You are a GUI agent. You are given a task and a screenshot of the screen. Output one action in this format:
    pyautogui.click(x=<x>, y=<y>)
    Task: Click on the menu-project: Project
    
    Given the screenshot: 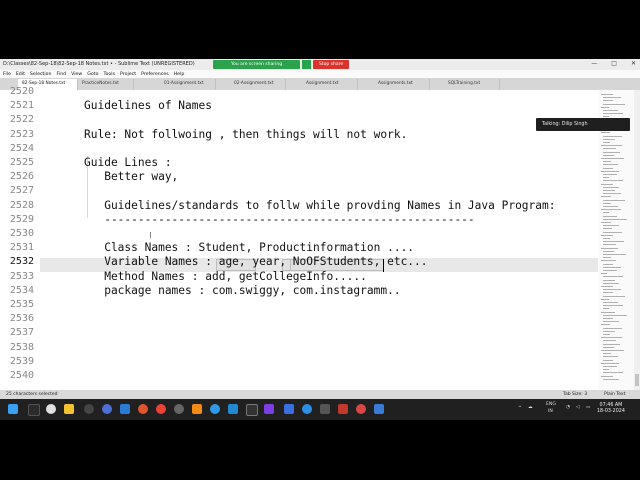 What is the action you would take?
    pyautogui.click(x=128, y=74)
    